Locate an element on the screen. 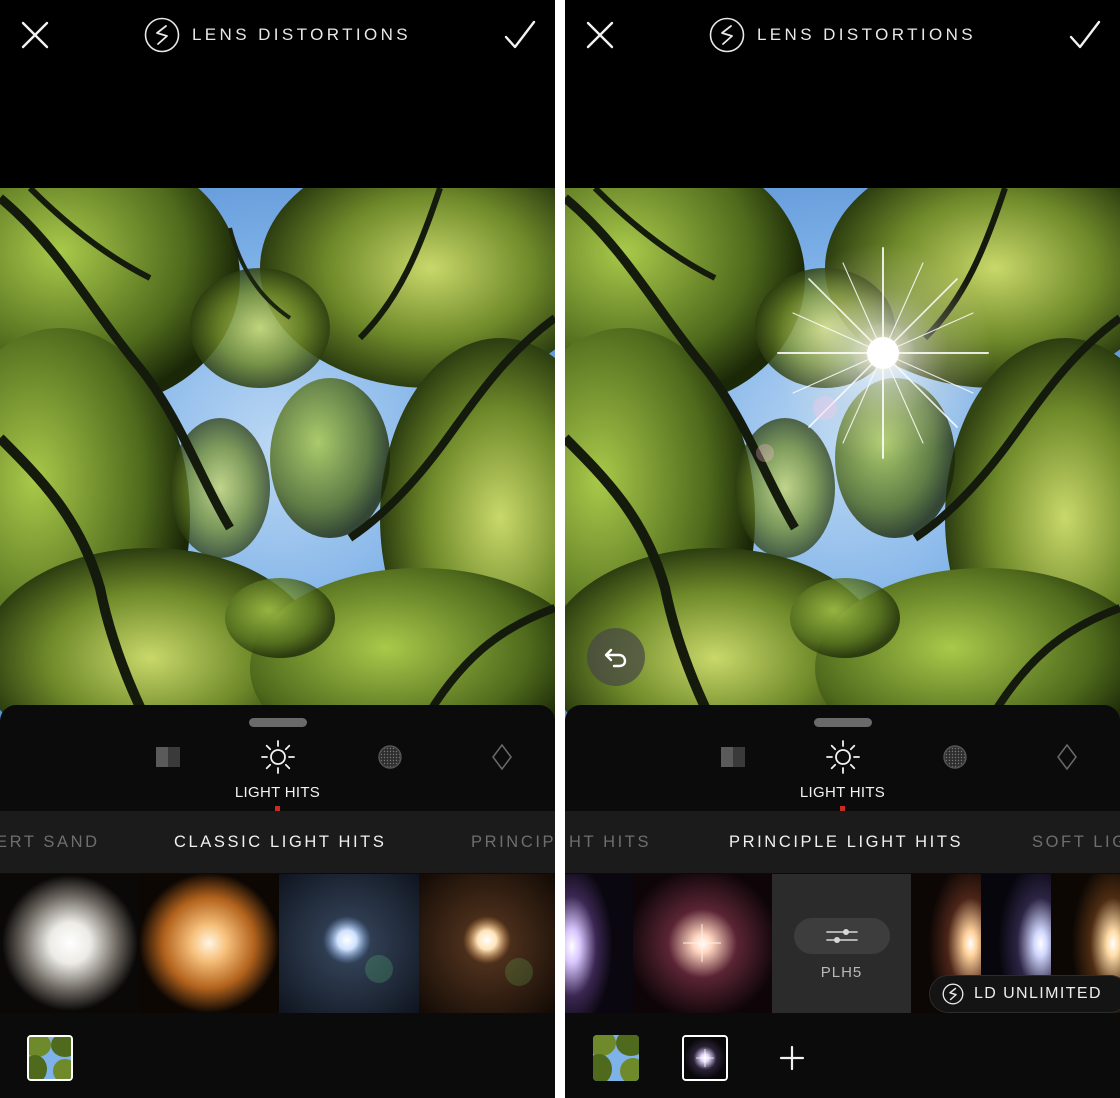  preset-settings-tile: PLH5 is located at coordinates (841, 943).